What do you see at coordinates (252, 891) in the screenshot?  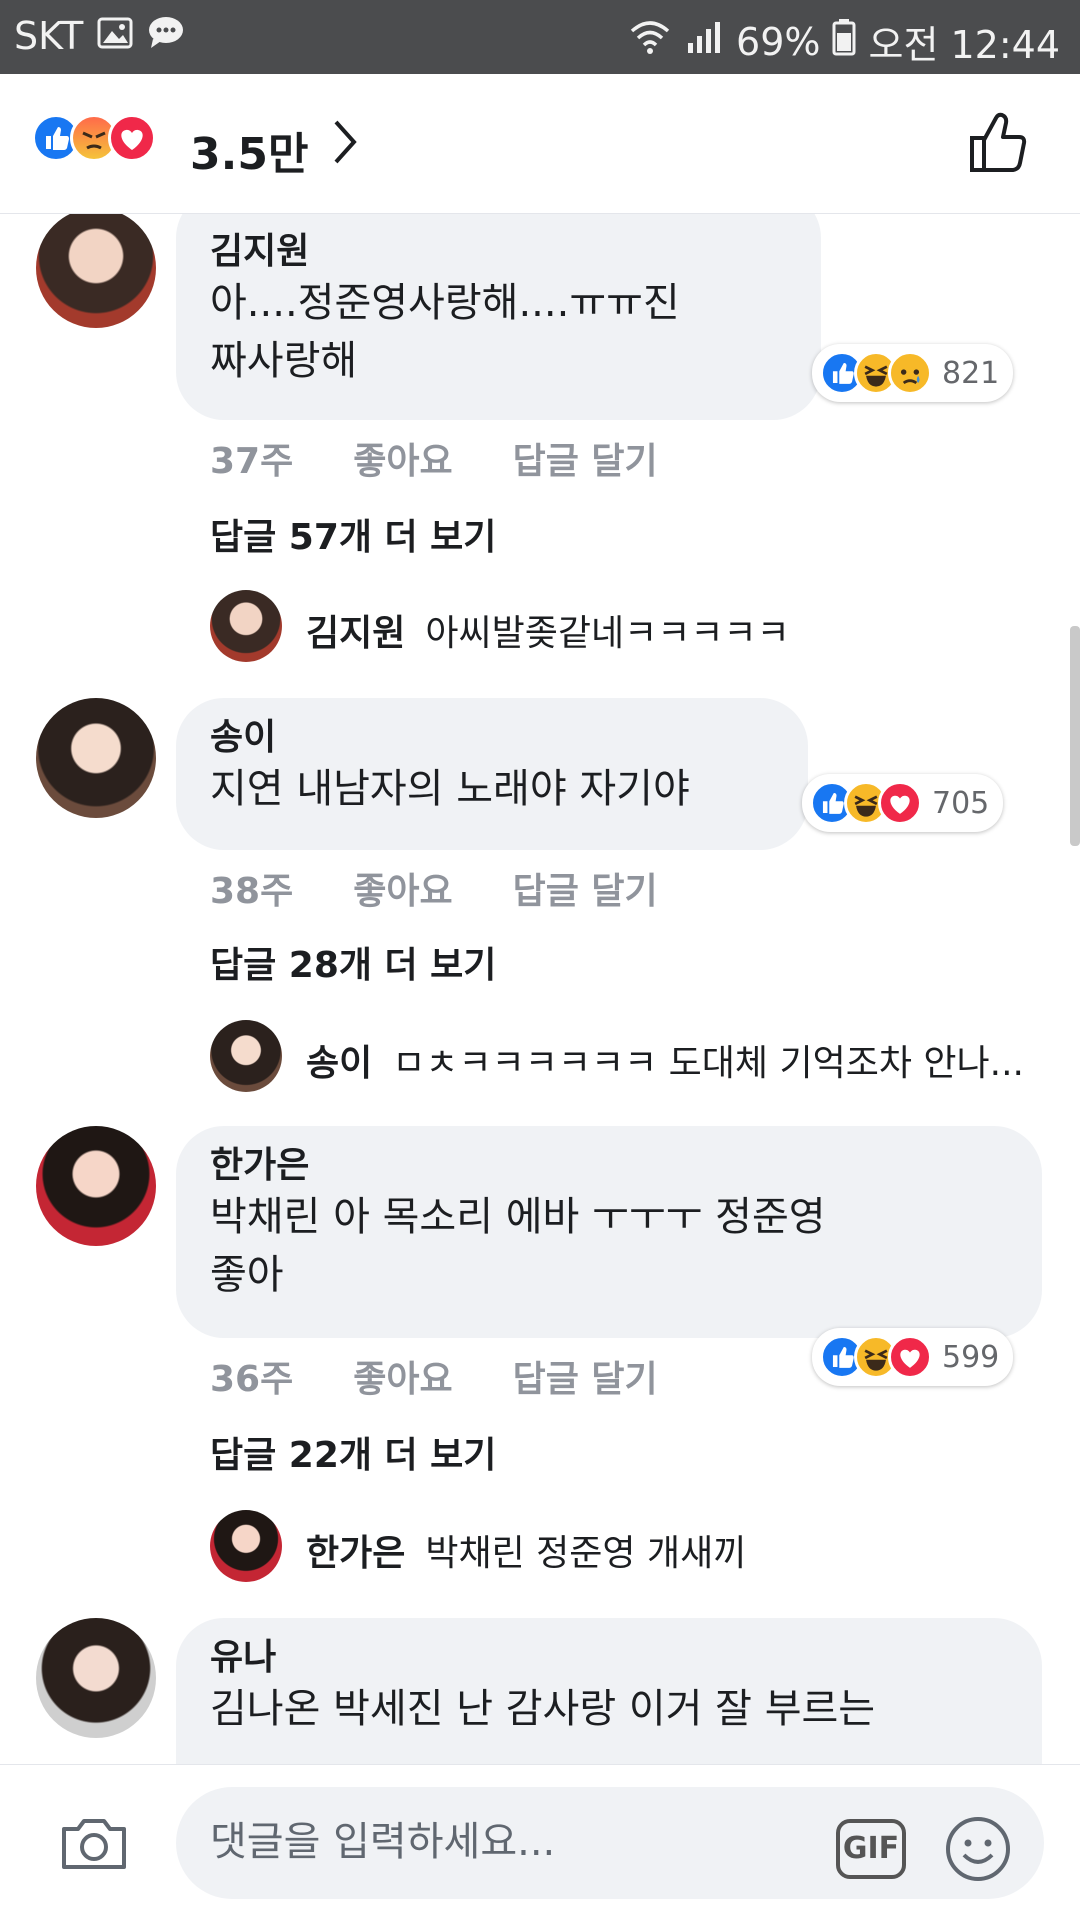 I see `comment-time: 38주` at bounding box center [252, 891].